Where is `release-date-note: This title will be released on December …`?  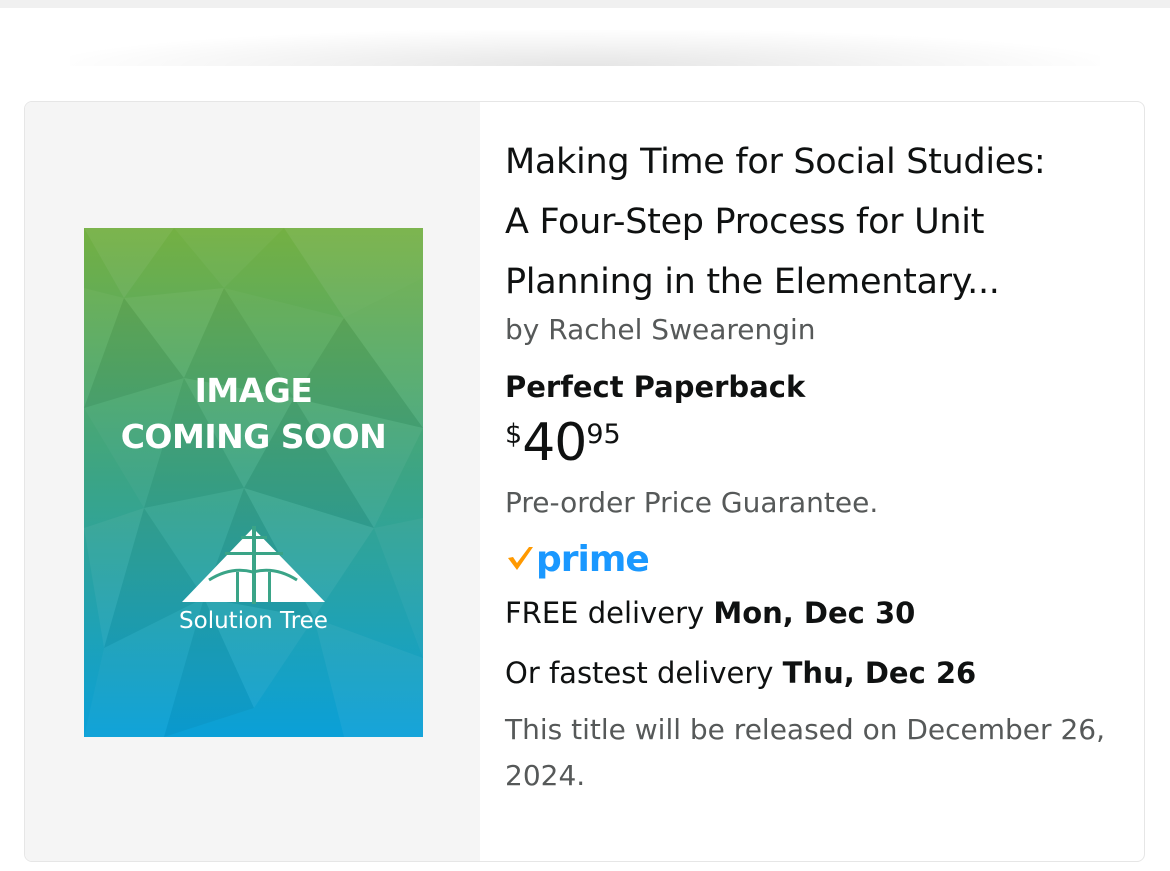 release-date-note: This title will be released on December … is located at coordinates (805, 752).